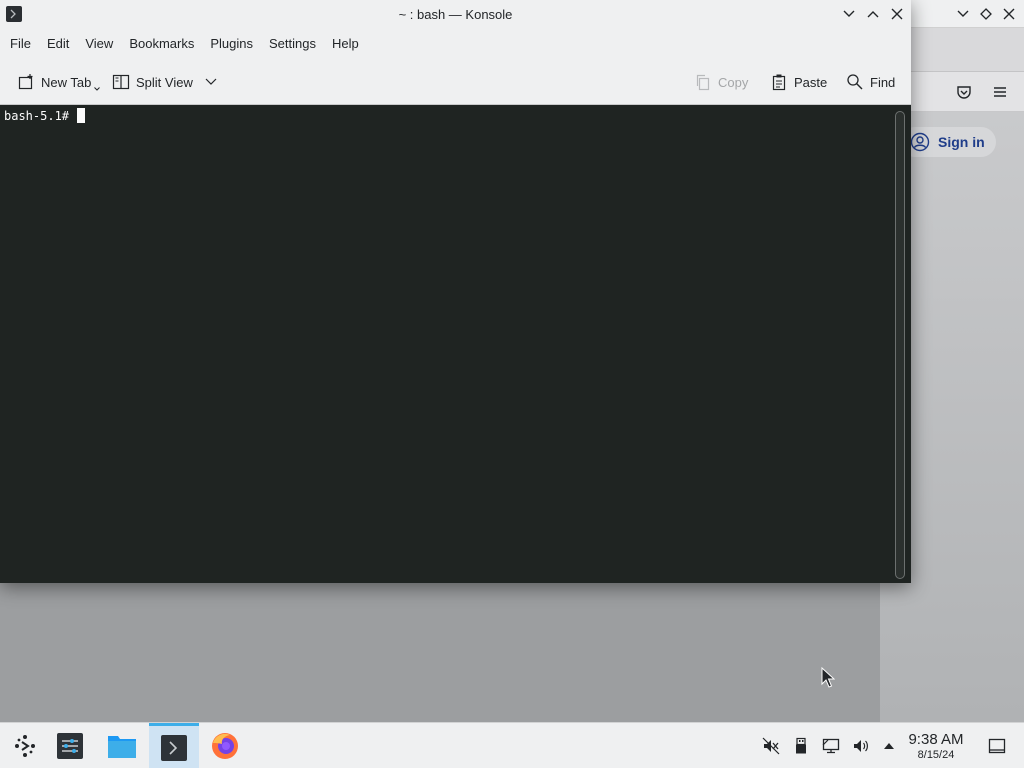  I want to click on paste-icon, so click(779, 82).